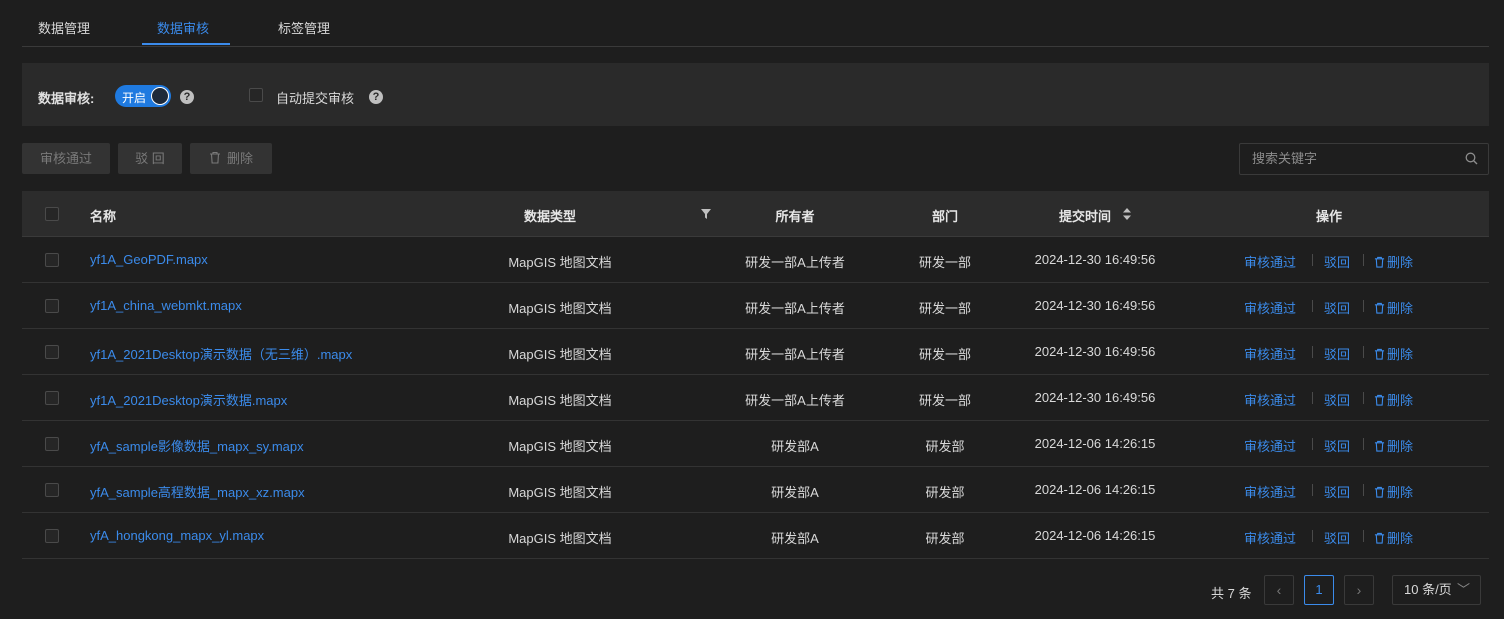 This screenshot has width=1504, height=619. What do you see at coordinates (221, 353) in the screenshot?
I see `row-name-link: yf1A_2021Desktop演示数据（无三维）.mapx` at bounding box center [221, 353].